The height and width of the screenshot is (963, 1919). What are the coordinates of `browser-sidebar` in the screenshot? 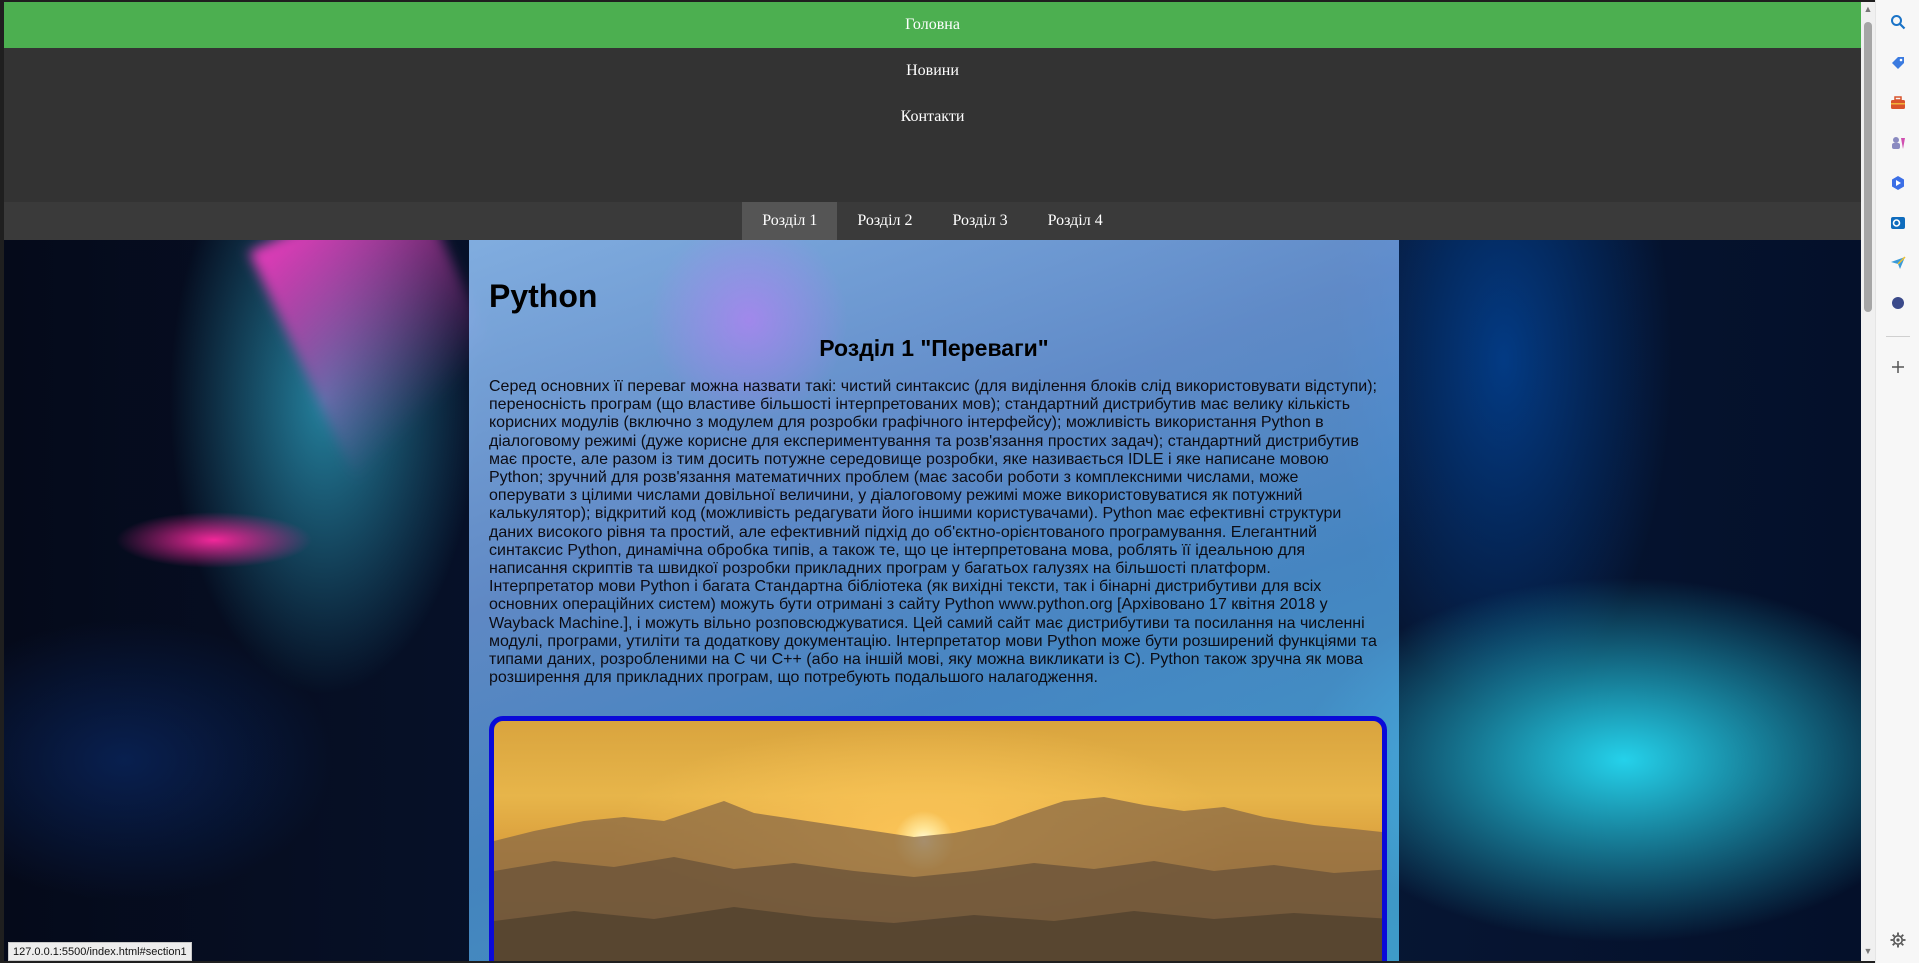 It's located at (1897, 481).